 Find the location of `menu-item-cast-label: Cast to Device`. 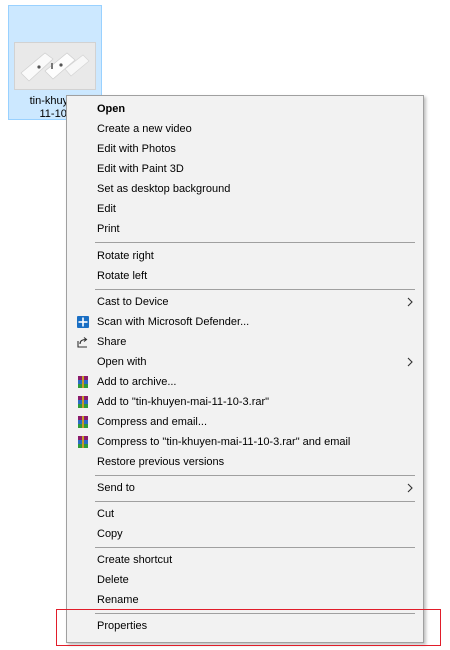

menu-item-cast-label: Cast to Device is located at coordinates (133, 302).